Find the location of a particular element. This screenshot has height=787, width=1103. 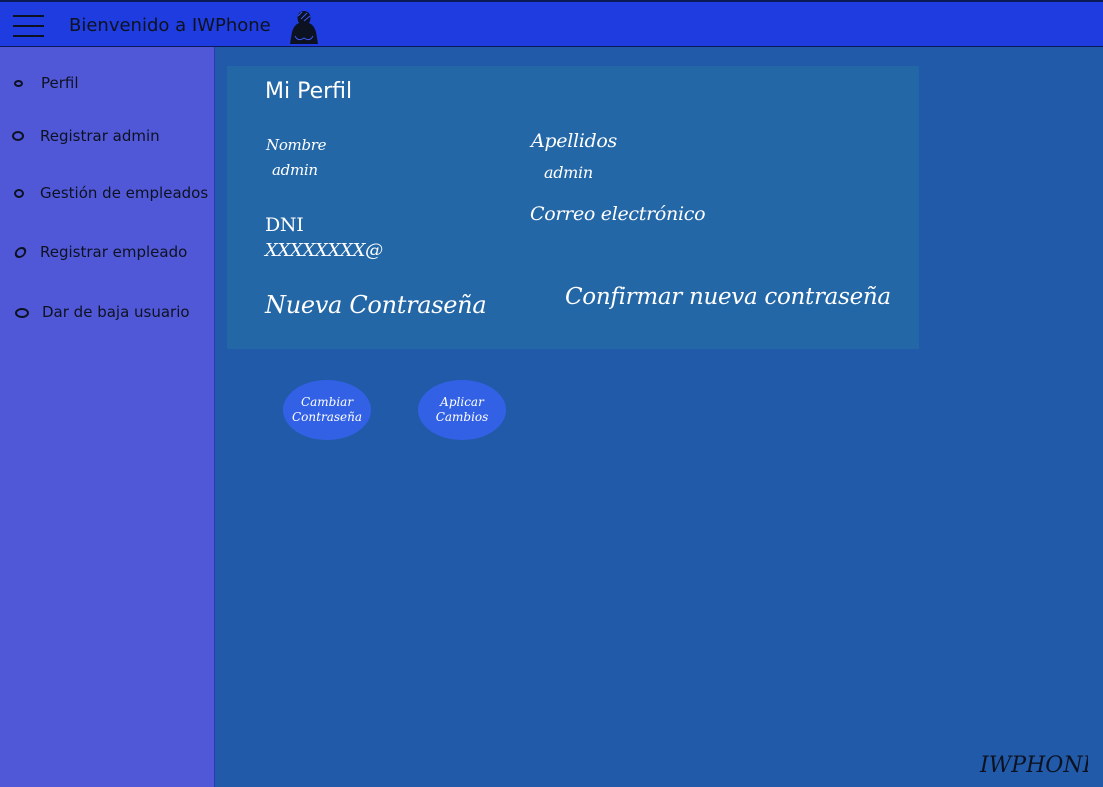

dni-value: XXXXXXXX@ is located at coordinates (324, 250).